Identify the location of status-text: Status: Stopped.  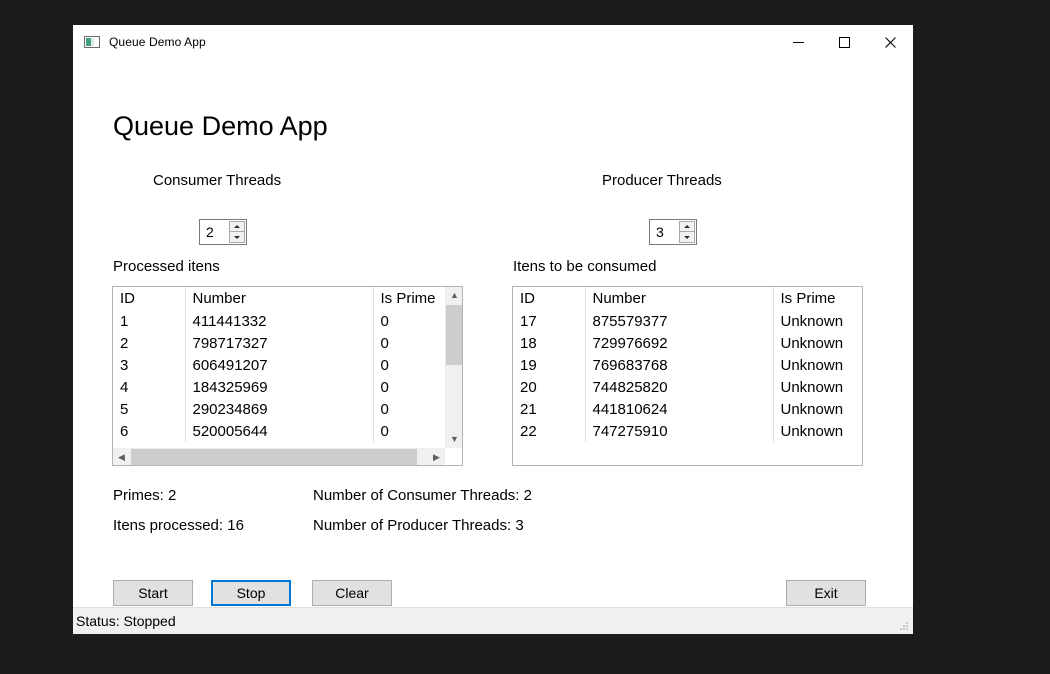
(126, 621).